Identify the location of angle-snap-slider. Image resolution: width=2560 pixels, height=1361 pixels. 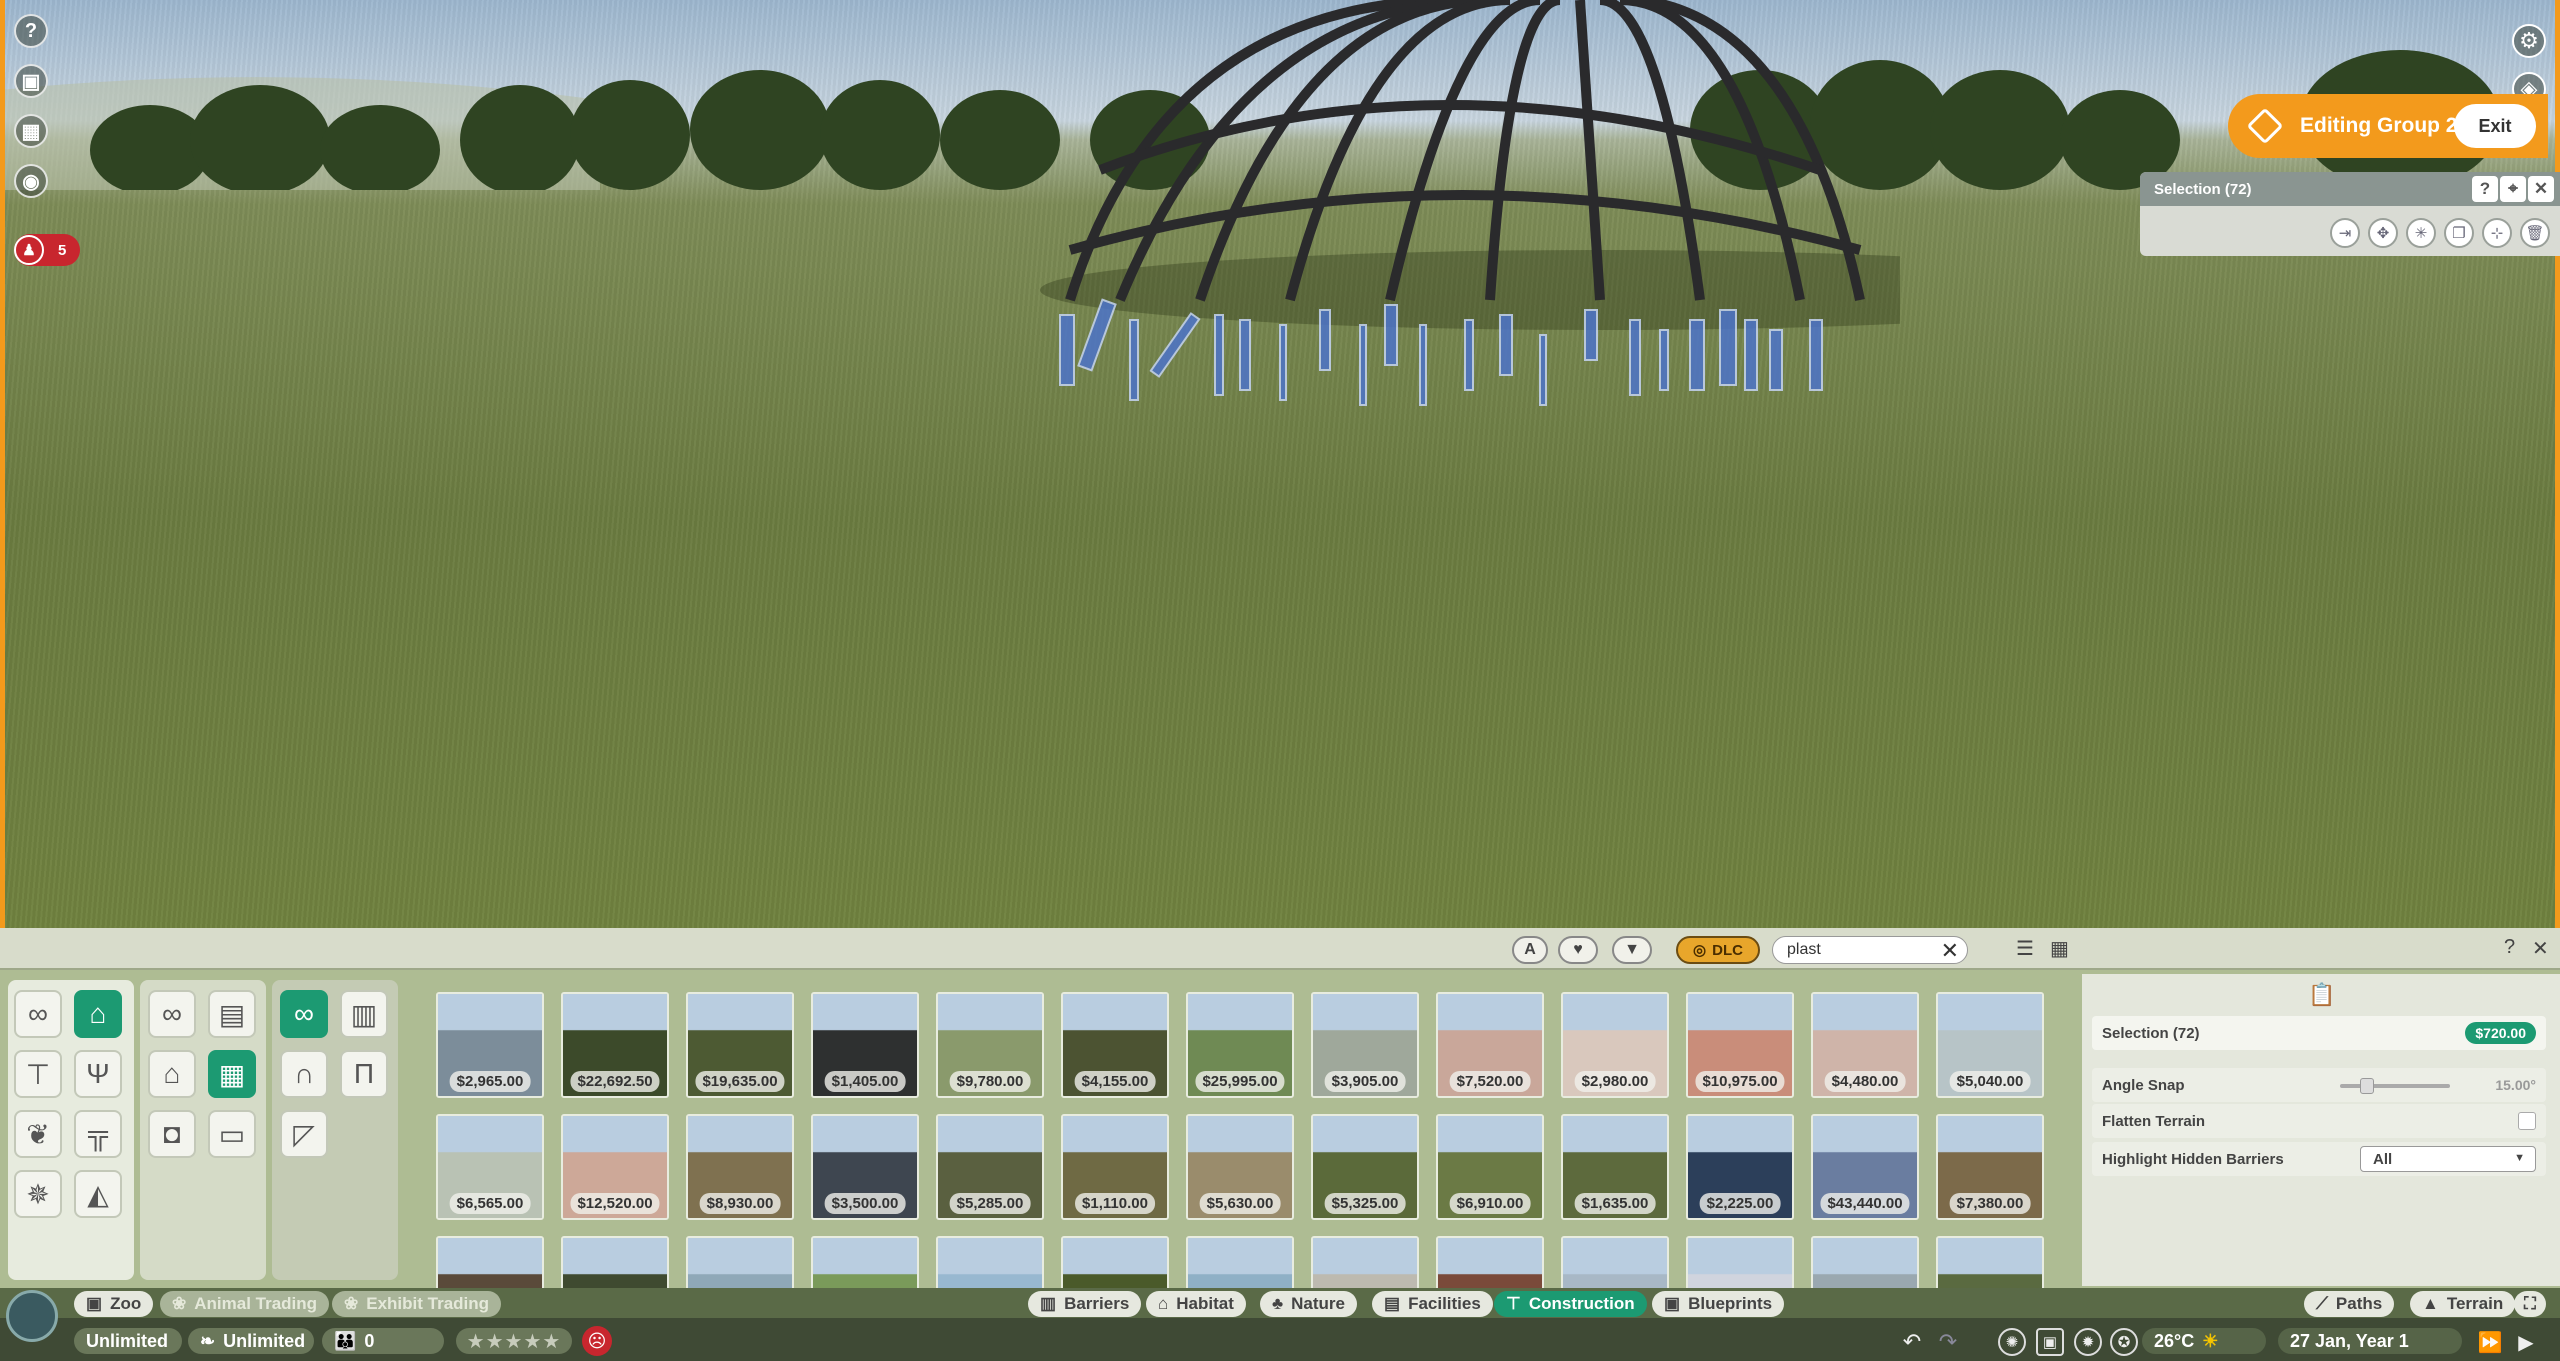
(2395, 1086).